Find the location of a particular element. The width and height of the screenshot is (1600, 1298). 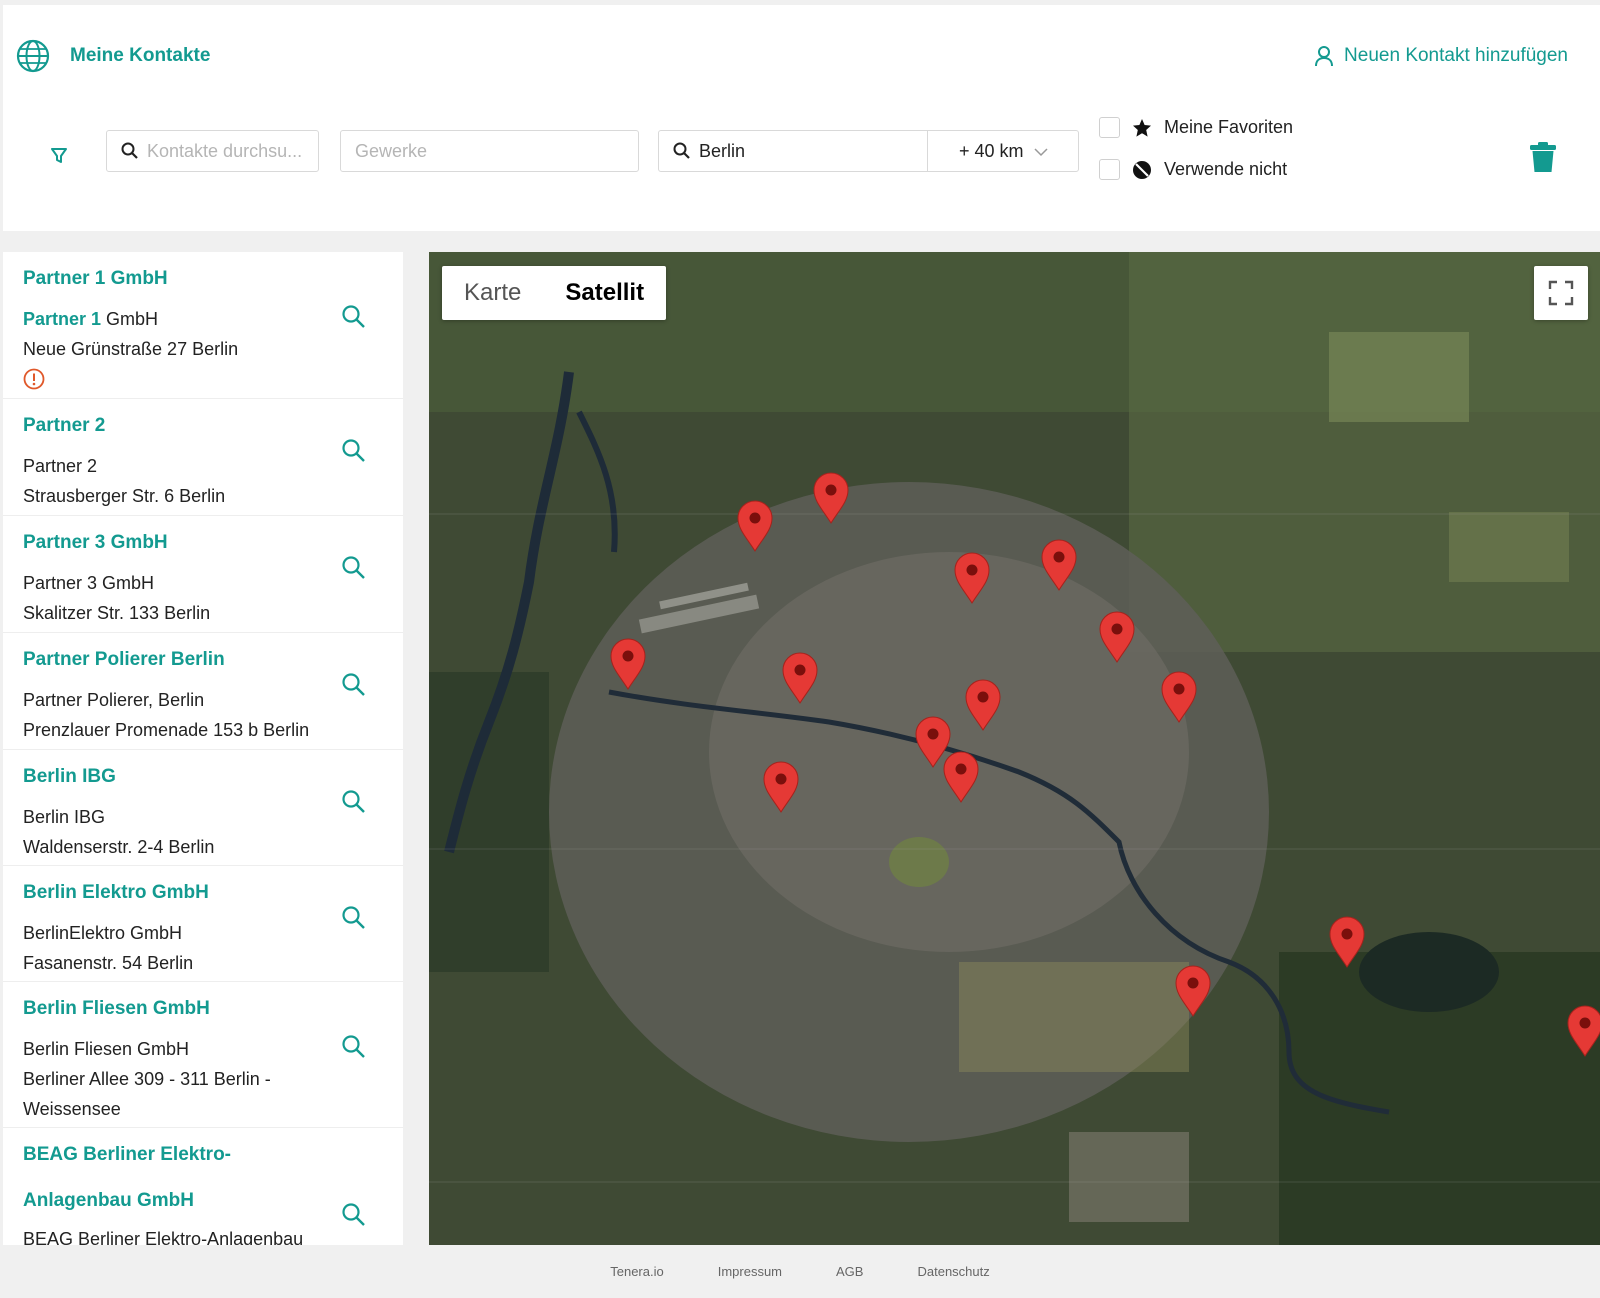

contact-address: Fasanenstr. 54 Berlin is located at coordinates (108, 963).